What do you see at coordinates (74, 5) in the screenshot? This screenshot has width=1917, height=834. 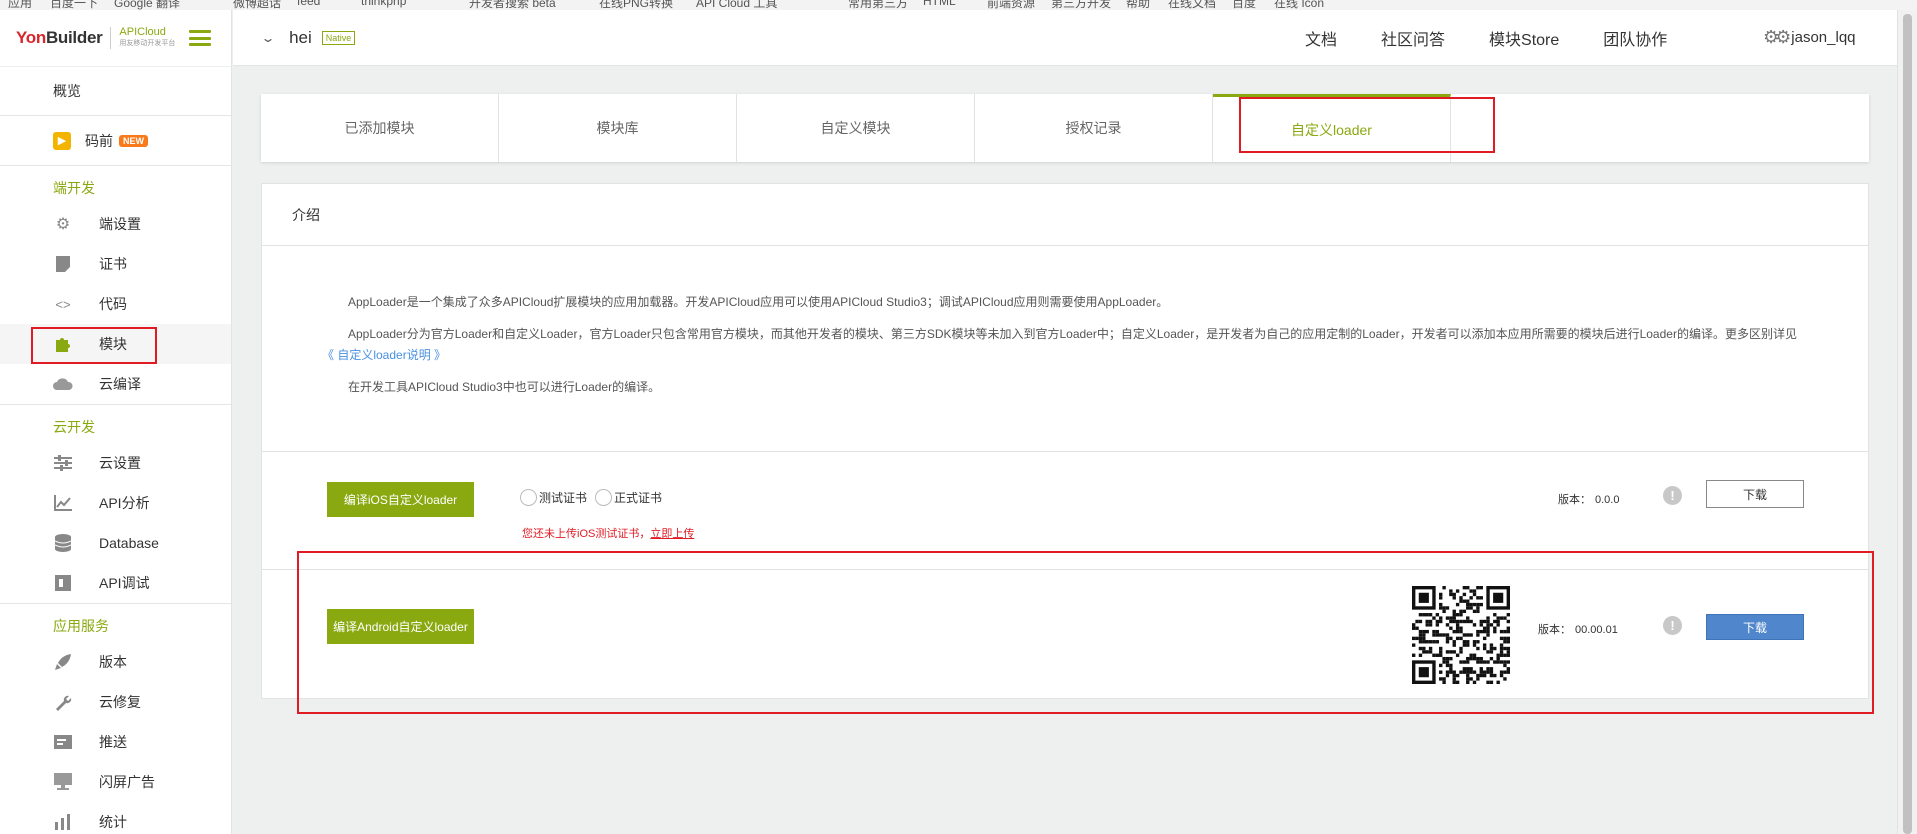 I see `bookmark-item: 百度一下` at bounding box center [74, 5].